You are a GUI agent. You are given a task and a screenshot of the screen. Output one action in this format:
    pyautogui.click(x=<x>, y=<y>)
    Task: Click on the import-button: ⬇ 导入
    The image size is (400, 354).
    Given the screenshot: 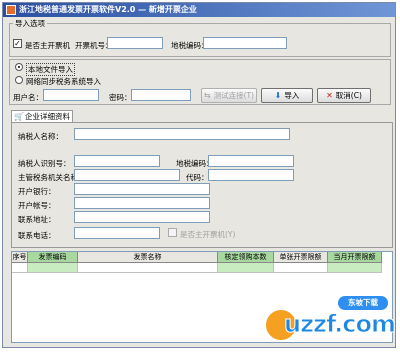 What is the action you would take?
    pyautogui.click(x=287, y=95)
    